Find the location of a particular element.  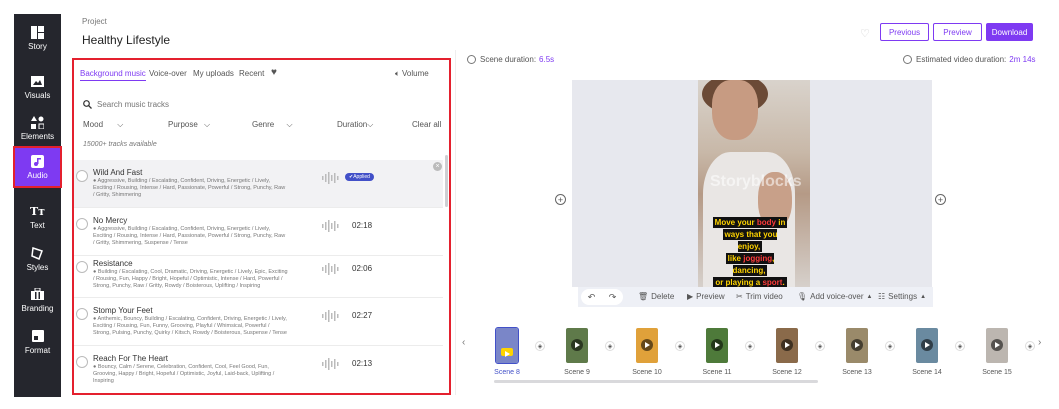

delete-button: 🗑︎ Delete is located at coordinates (656, 296).